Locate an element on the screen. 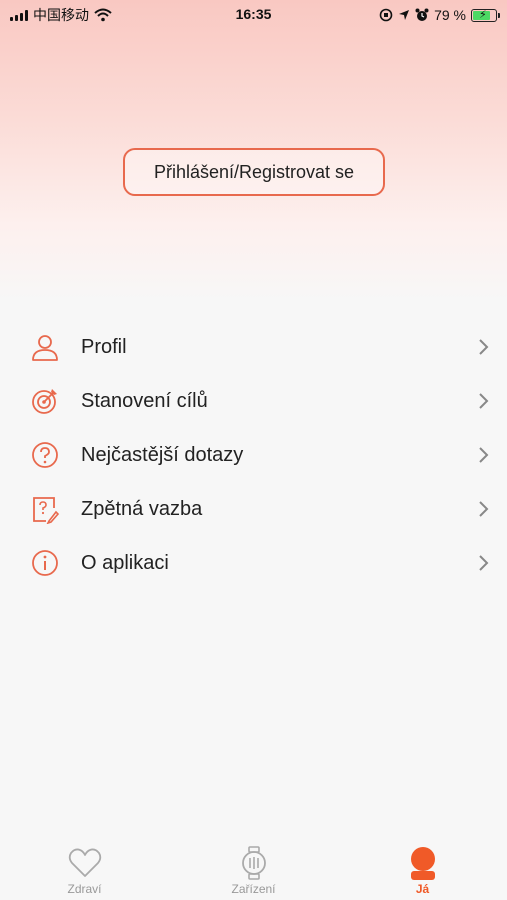  menu-item-about: O aplikaci is located at coordinates (253, 563).